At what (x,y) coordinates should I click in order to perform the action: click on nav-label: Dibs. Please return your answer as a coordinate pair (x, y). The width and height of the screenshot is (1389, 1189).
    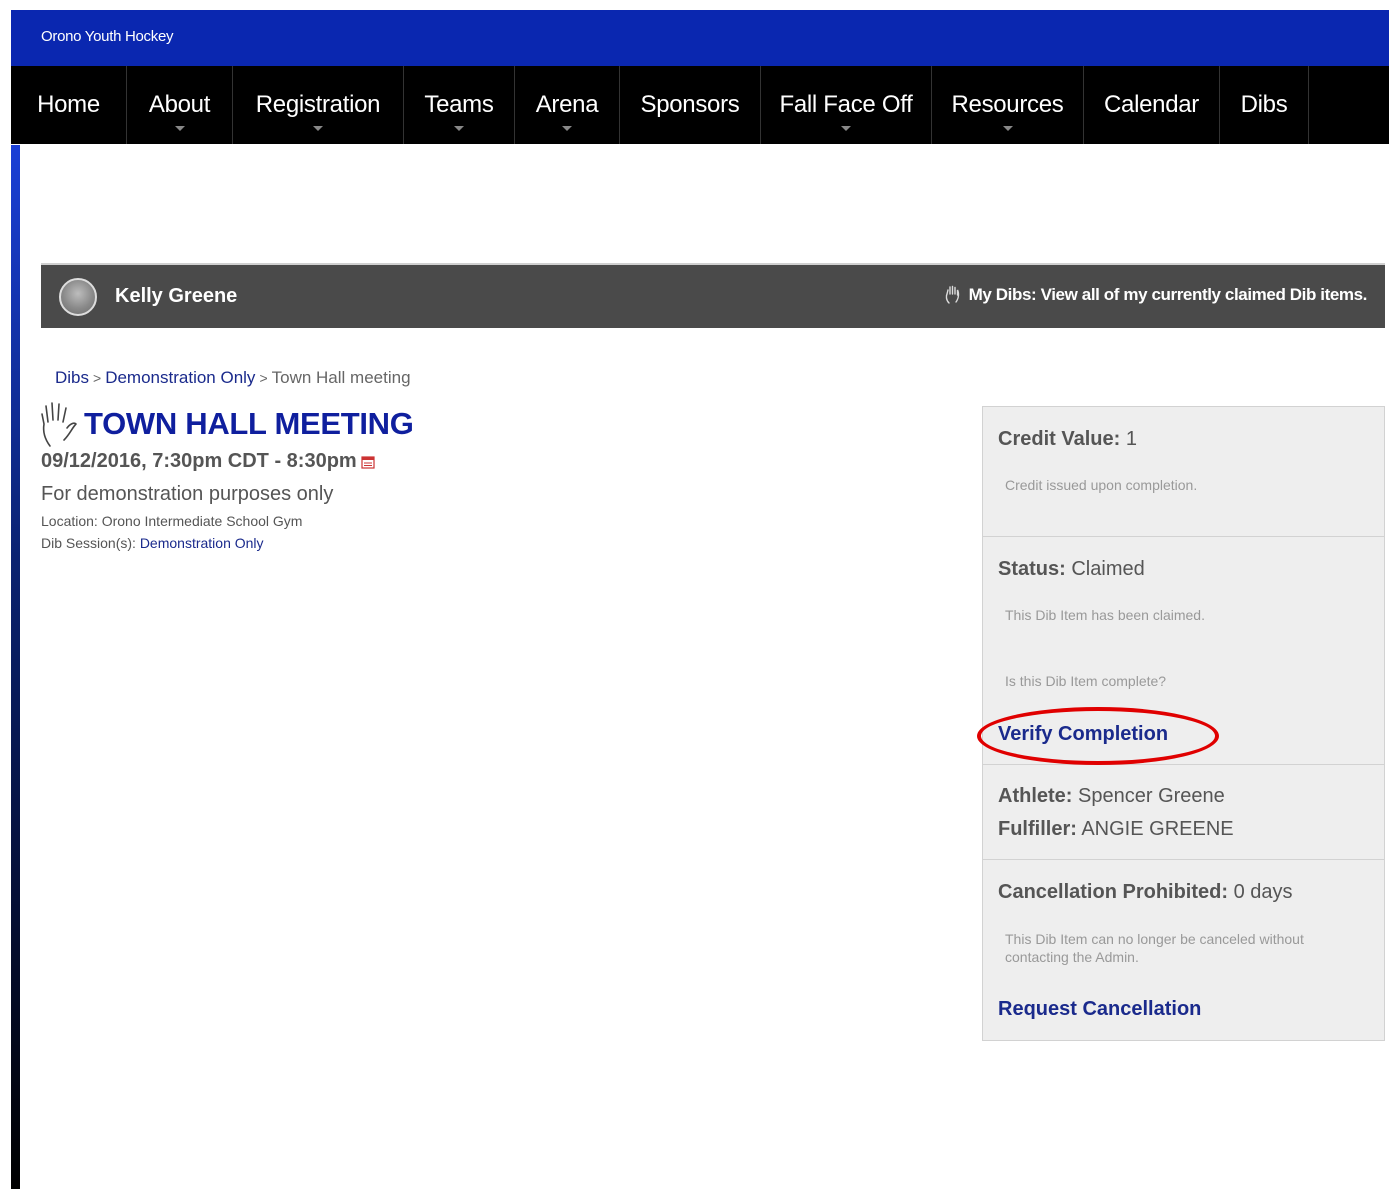
    Looking at the image, I should click on (1264, 104).